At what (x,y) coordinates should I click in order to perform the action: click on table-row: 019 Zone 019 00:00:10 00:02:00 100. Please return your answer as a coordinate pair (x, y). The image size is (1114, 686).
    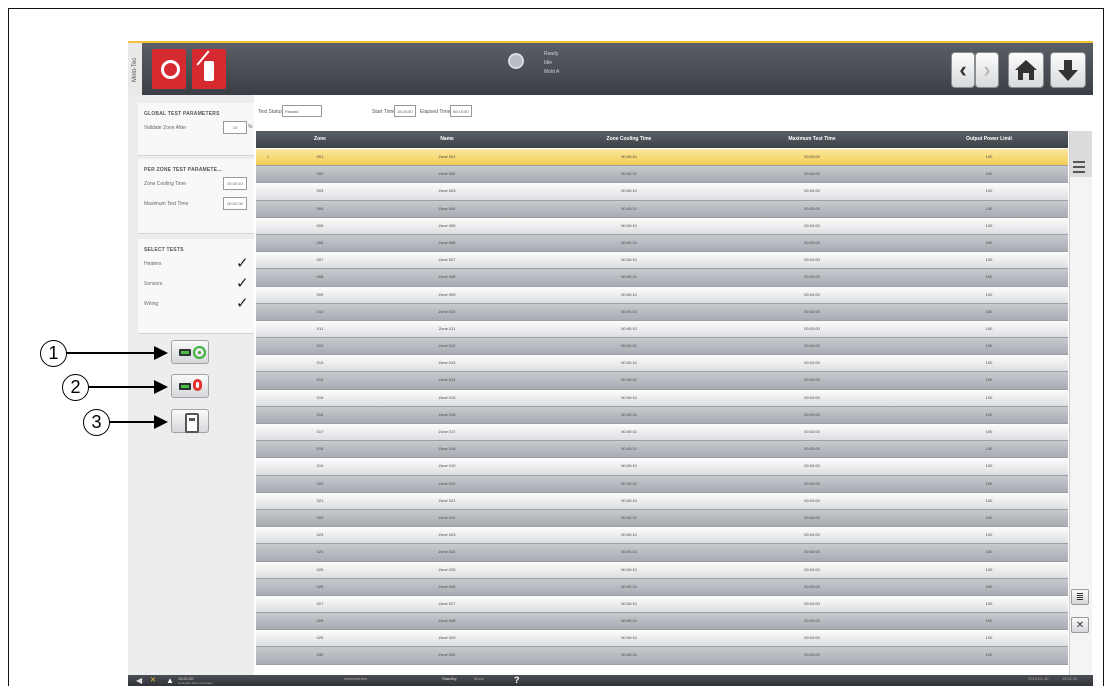
    Looking at the image, I should click on (662, 467).